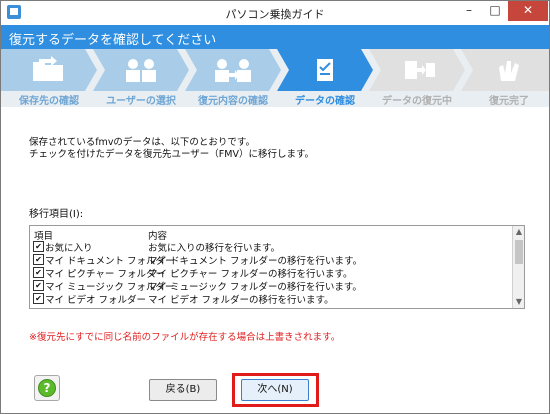 Image resolution: width=550 pixels, height=414 pixels. I want to click on step-backup-location: 保存先の確認, so click(49, 78).